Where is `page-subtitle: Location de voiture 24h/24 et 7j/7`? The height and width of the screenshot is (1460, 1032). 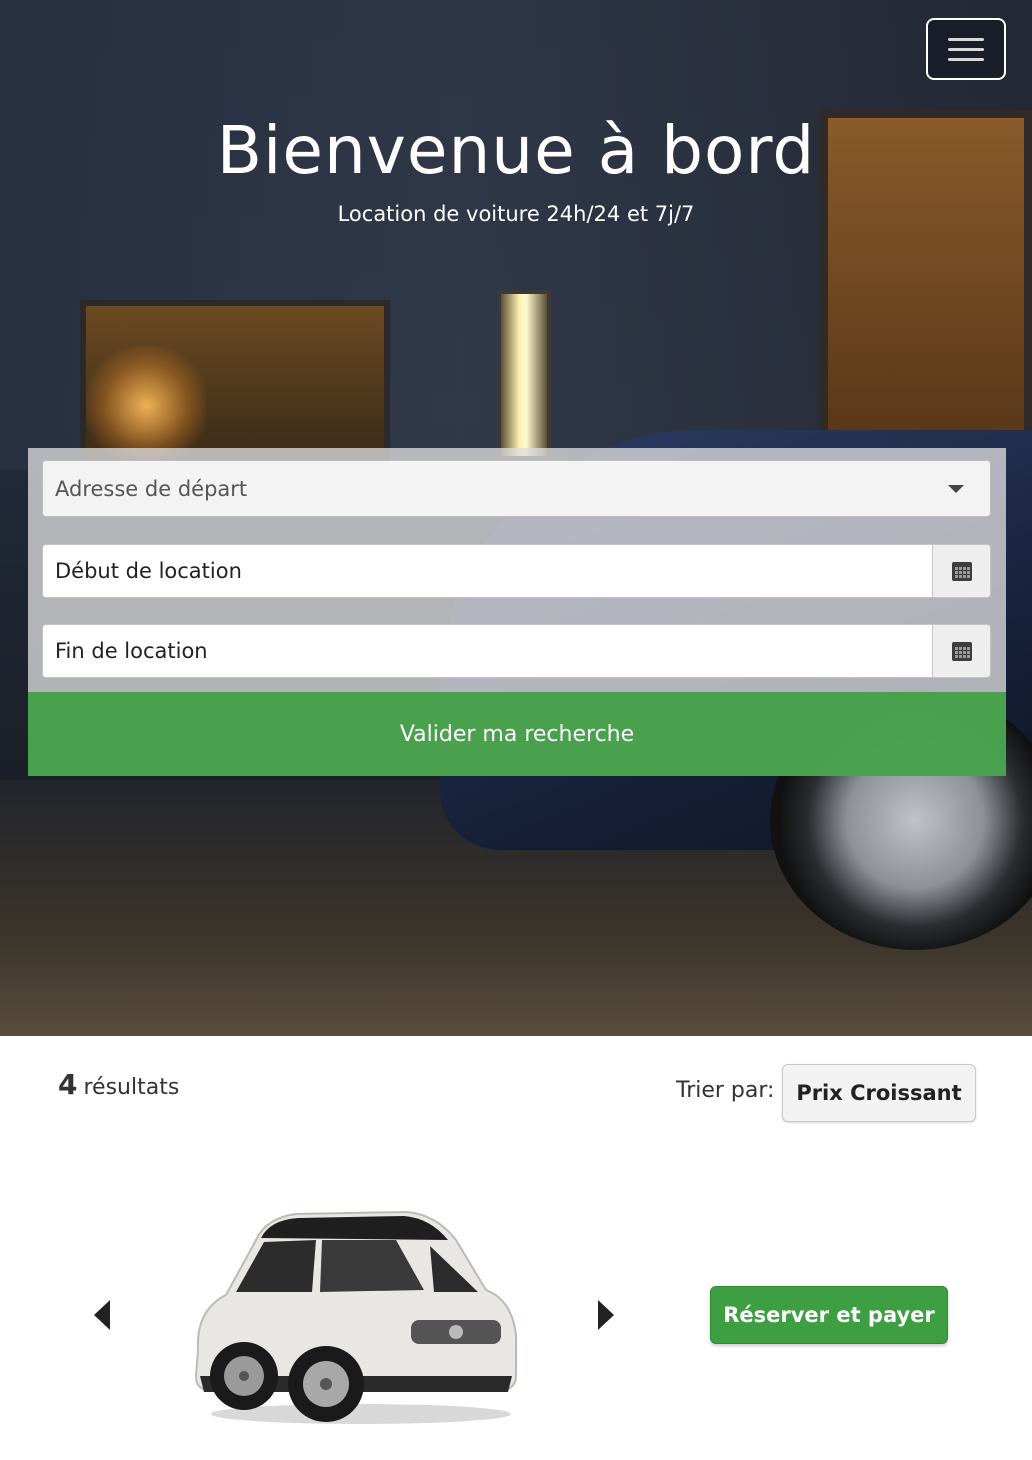 page-subtitle: Location de voiture 24h/24 et 7j/7 is located at coordinates (516, 214).